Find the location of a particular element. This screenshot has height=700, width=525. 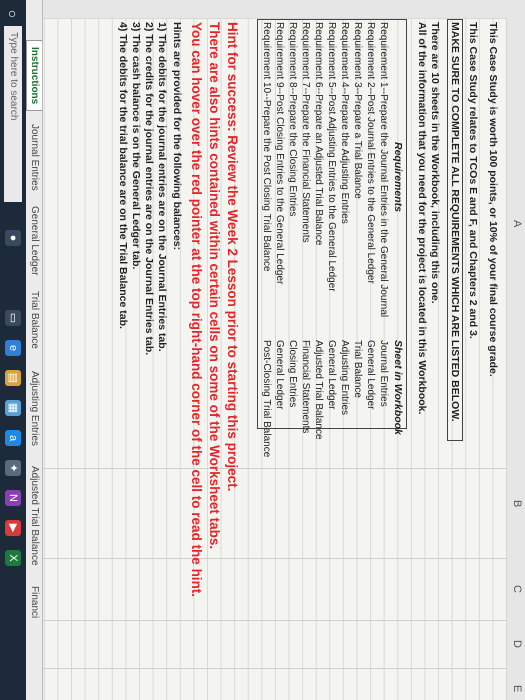

sheet-10: Post-Closing Trial Balance is located at coordinates (266, 399).